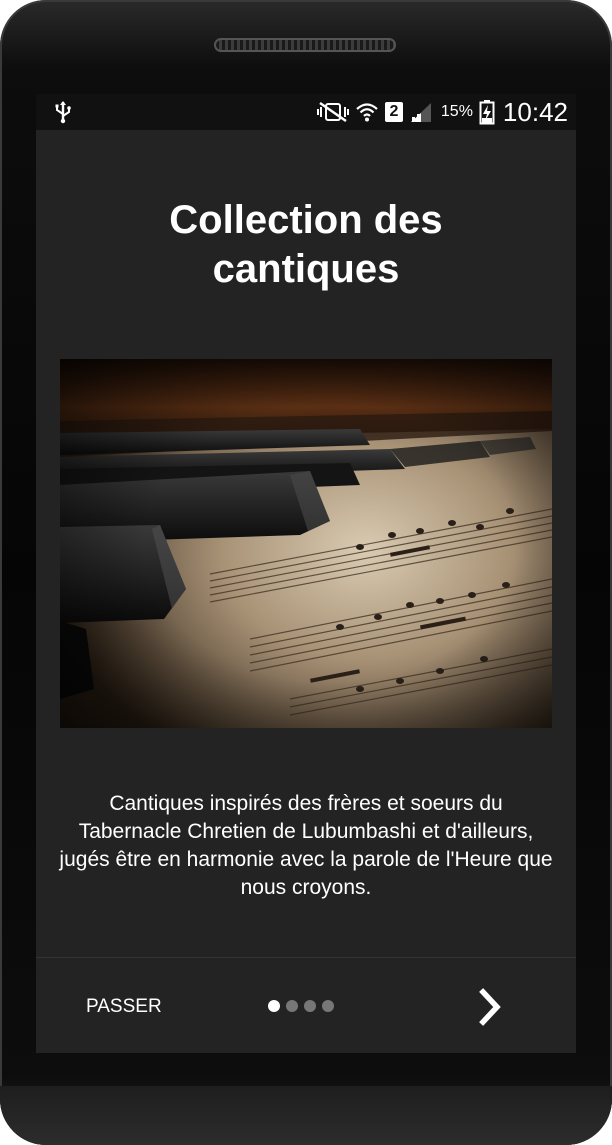 The width and height of the screenshot is (612, 1145). I want to click on status-bar: 2 15% 10:42, so click(306, 112).